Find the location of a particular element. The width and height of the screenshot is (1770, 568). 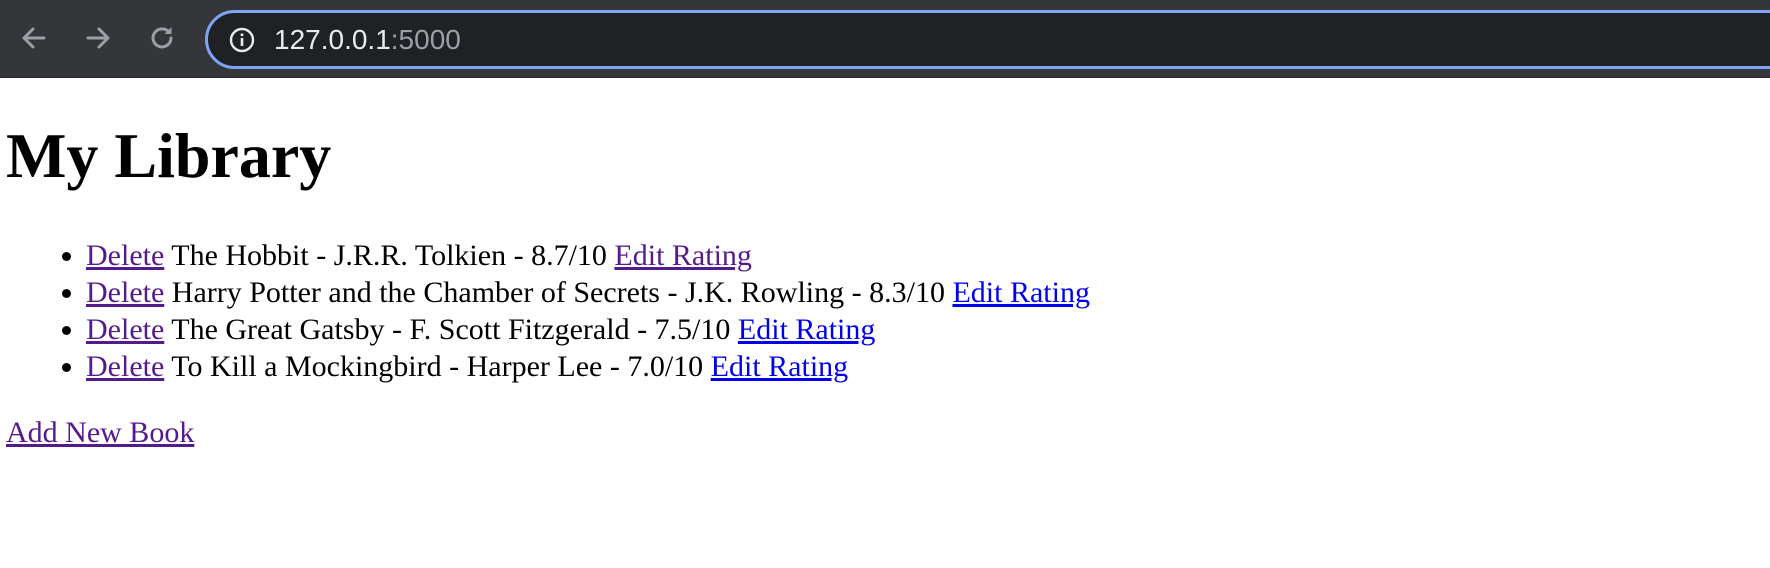

back-button is located at coordinates (34, 38).